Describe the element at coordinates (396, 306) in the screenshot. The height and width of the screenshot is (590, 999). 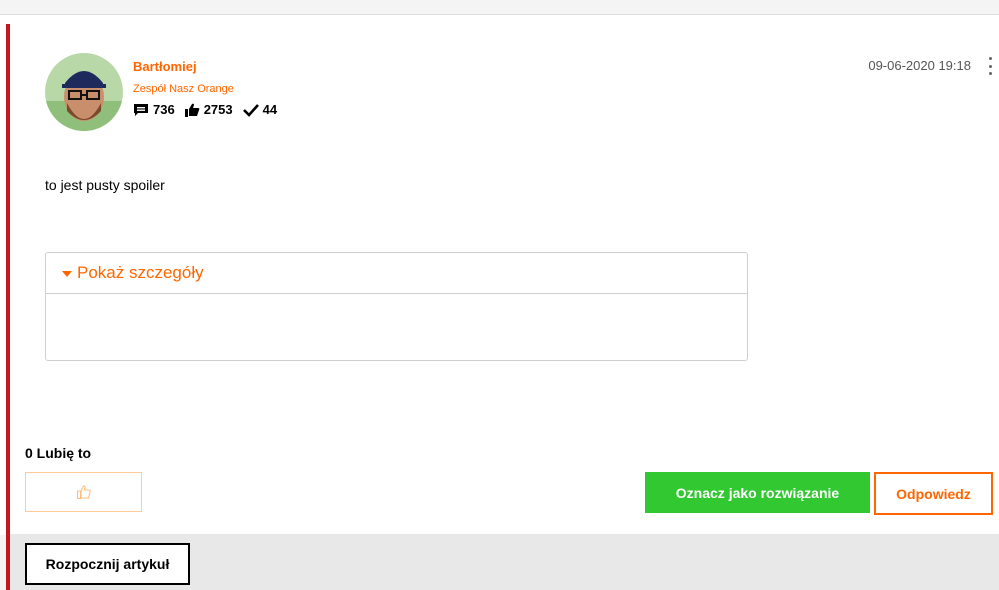
I see `spoiler-box: Pokaż szczegóły` at that location.